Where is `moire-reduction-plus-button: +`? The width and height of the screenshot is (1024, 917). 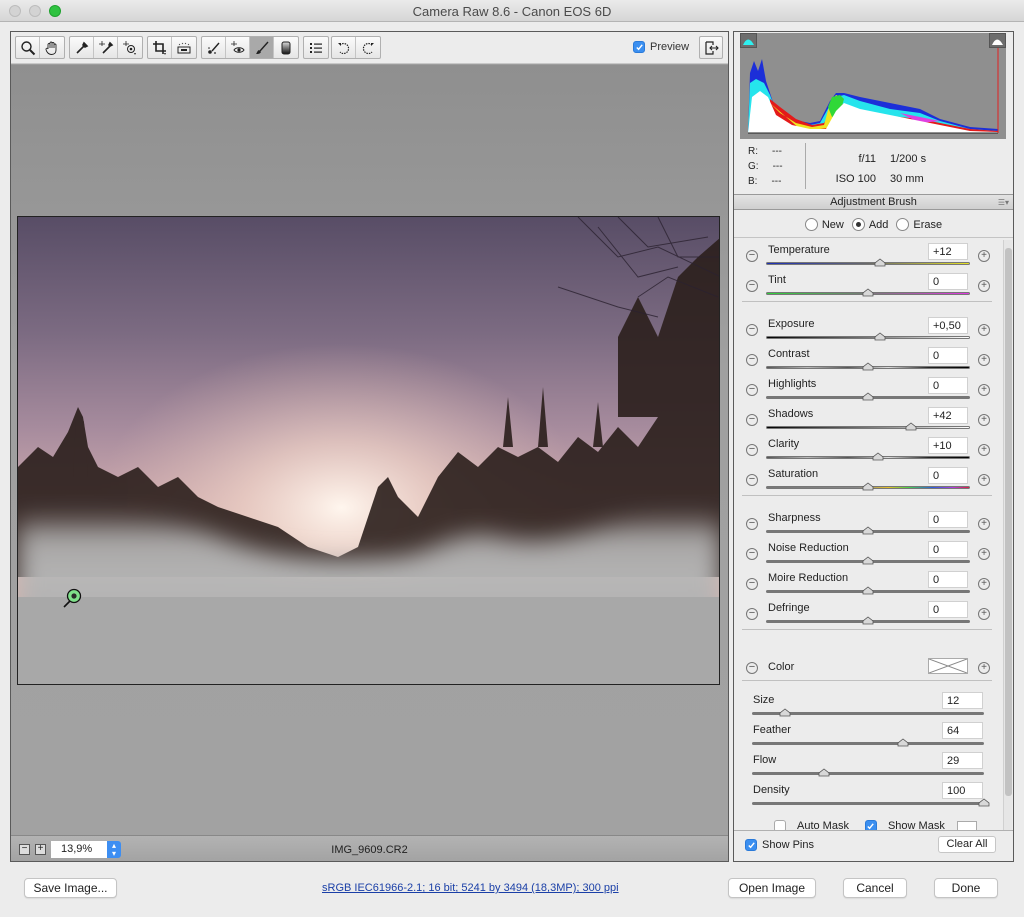
moire-reduction-plus-button: + is located at coordinates (984, 584).